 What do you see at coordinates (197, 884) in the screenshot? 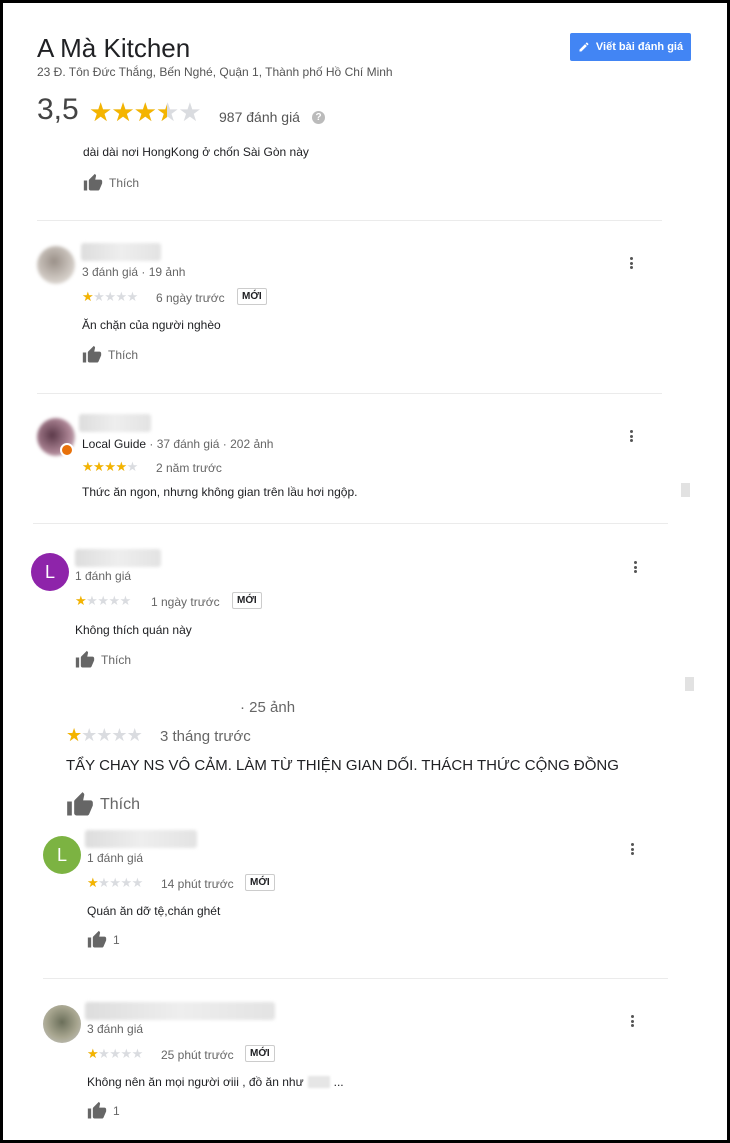
I see `review-time: 14 phút trước` at bounding box center [197, 884].